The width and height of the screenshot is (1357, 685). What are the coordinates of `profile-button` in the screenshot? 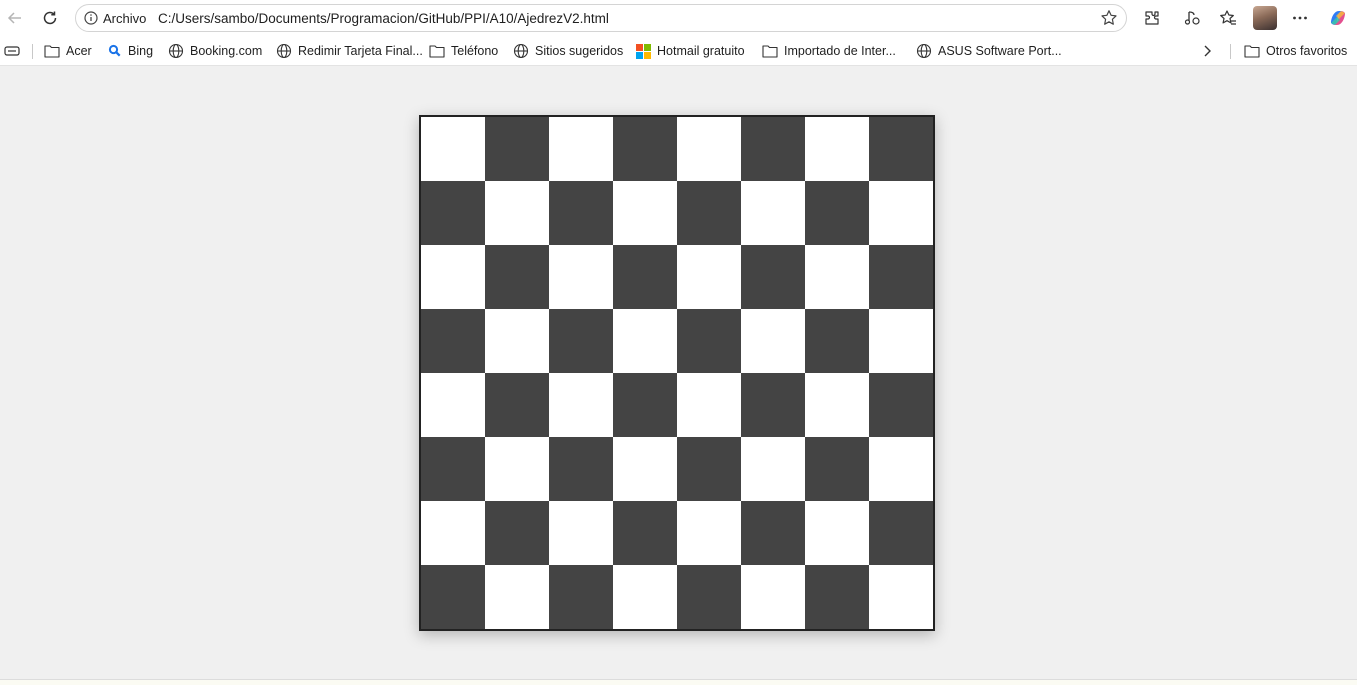 It's located at (1265, 18).